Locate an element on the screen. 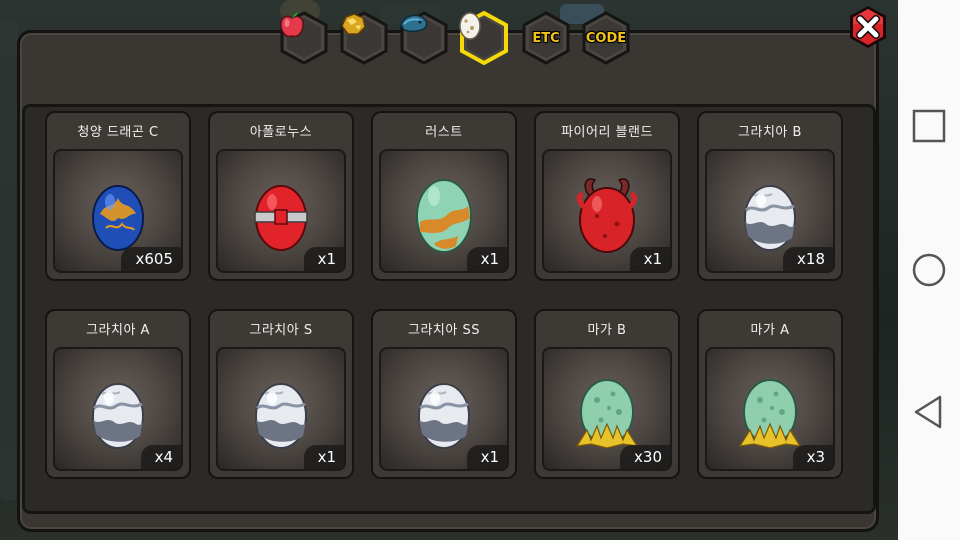 This screenshot has height=540, width=960. android-nav-bar is located at coordinates (929, 270).